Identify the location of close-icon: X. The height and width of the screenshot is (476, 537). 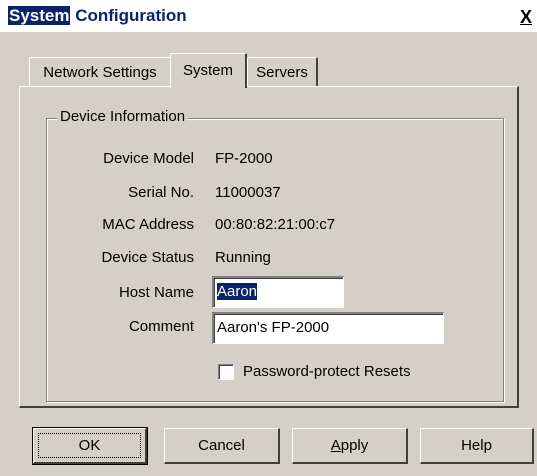
(525, 17).